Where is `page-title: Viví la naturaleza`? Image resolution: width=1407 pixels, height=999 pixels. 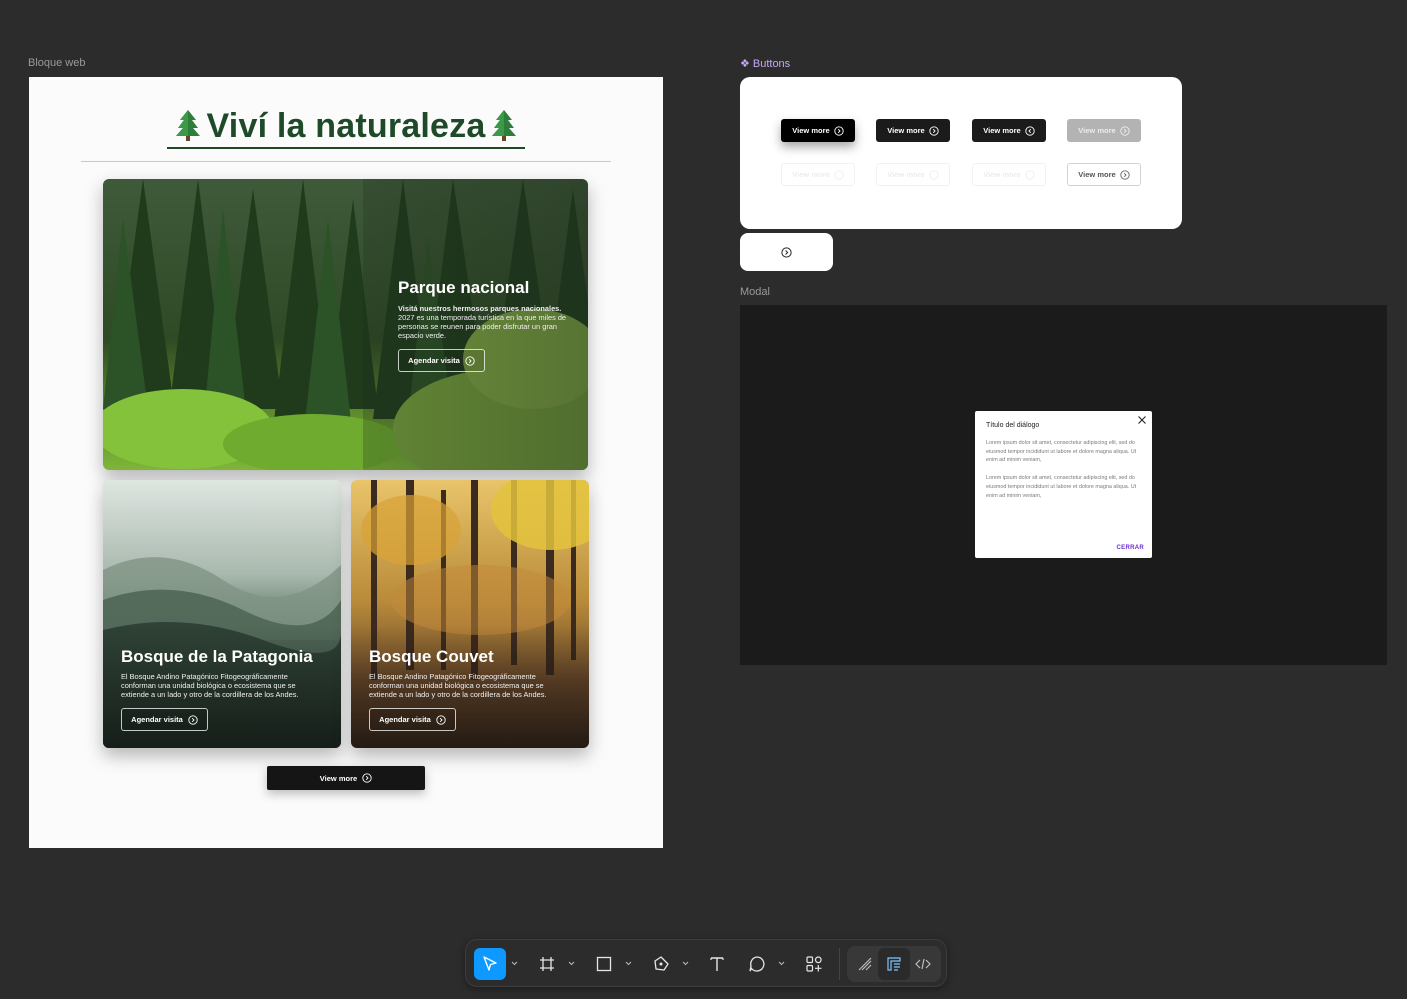
page-title: Viví la naturaleza is located at coordinates (346, 126).